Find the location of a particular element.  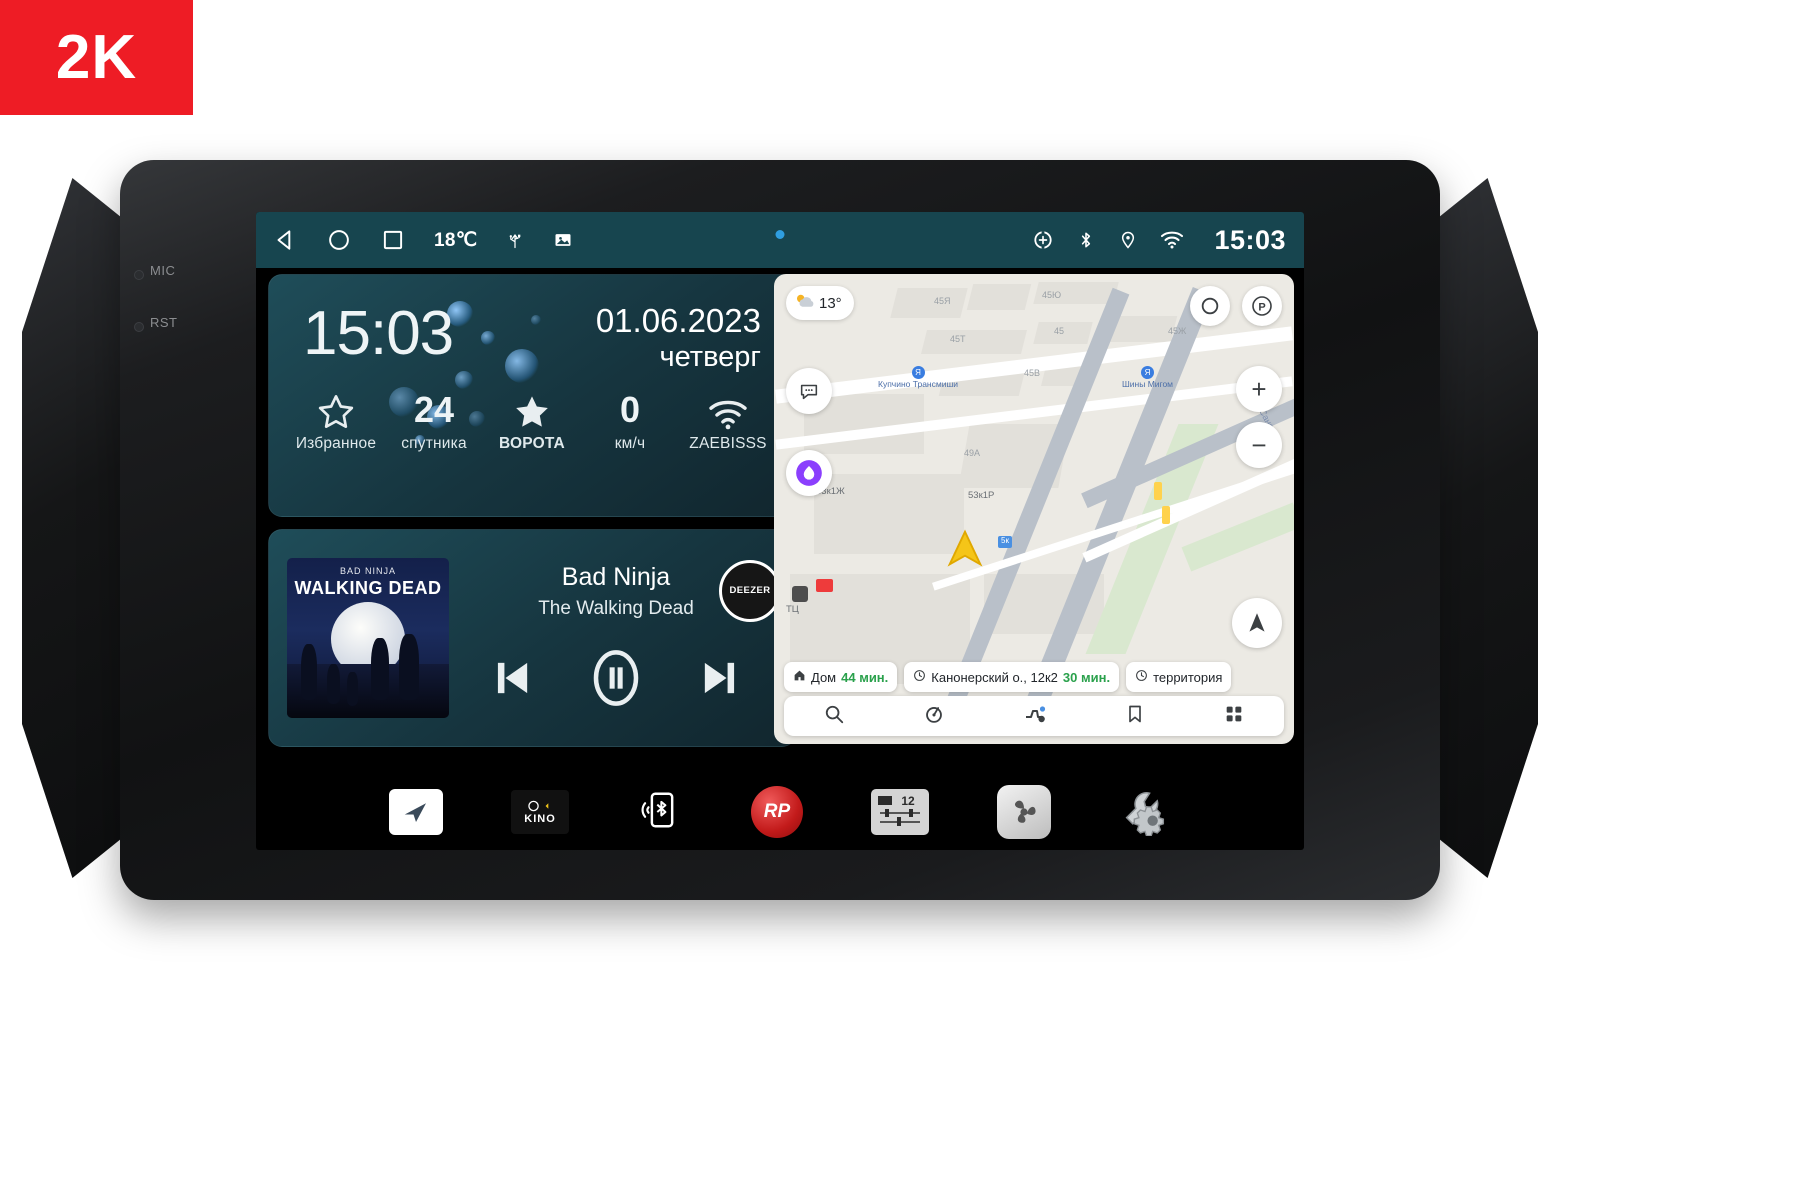

poi-marker: Я Купчино Трансмиши is located at coordinates (918, 378).